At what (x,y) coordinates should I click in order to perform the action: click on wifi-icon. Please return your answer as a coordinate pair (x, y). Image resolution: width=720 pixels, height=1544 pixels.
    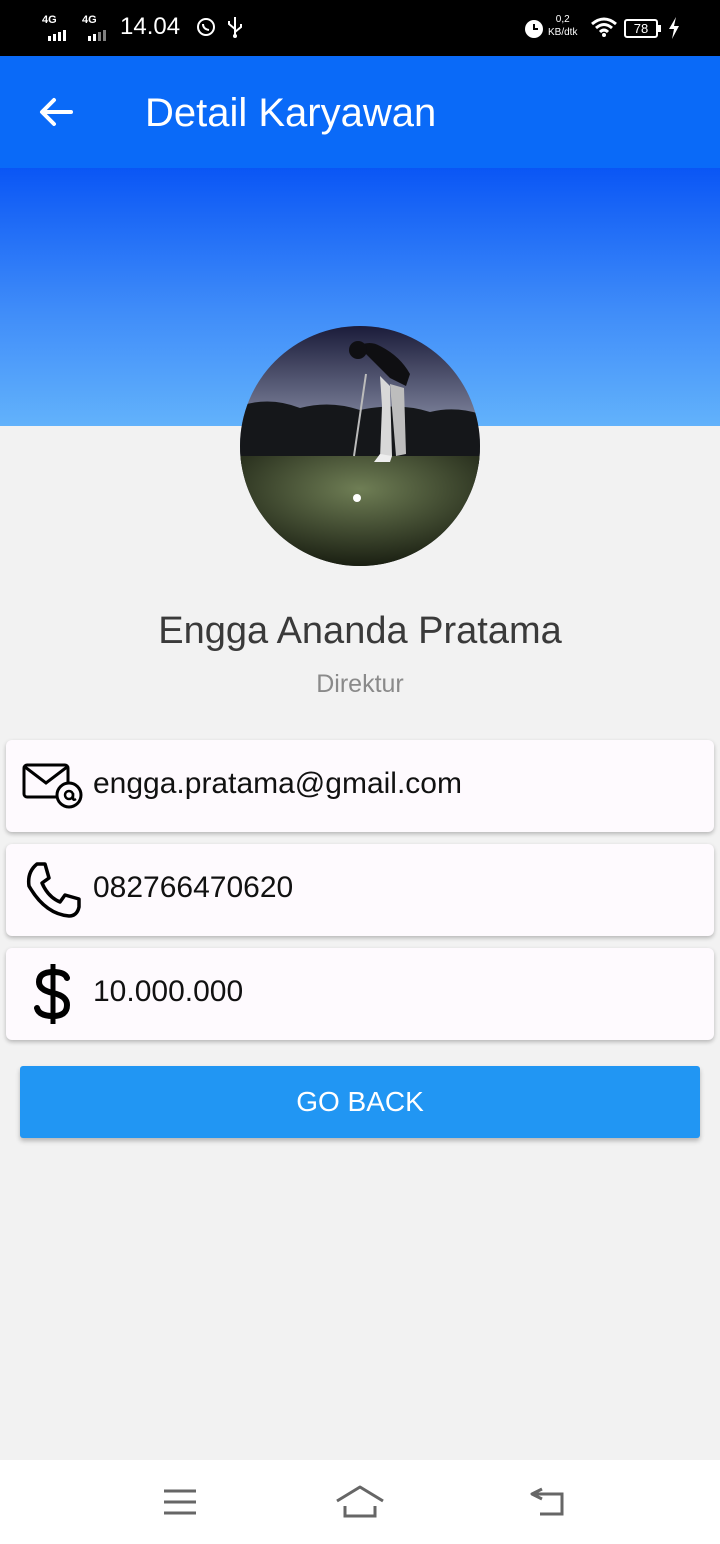
    Looking at the image, I should click on (604, 27).